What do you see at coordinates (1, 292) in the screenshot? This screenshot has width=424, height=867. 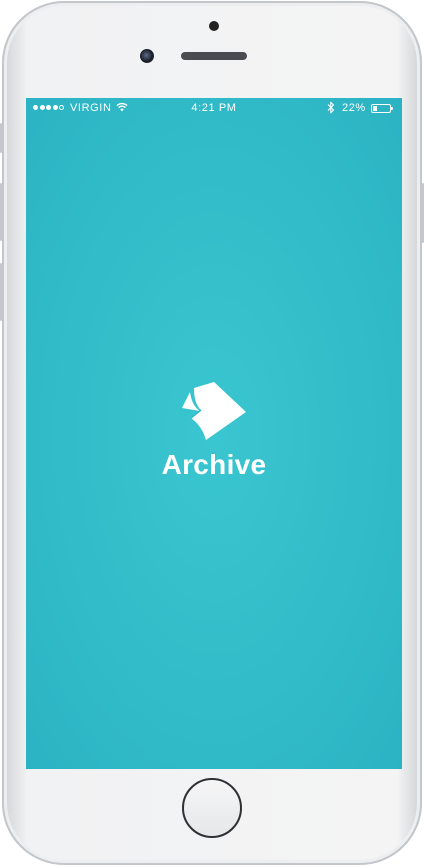 I see `volume-down-button` at bounding box center [1, 292].